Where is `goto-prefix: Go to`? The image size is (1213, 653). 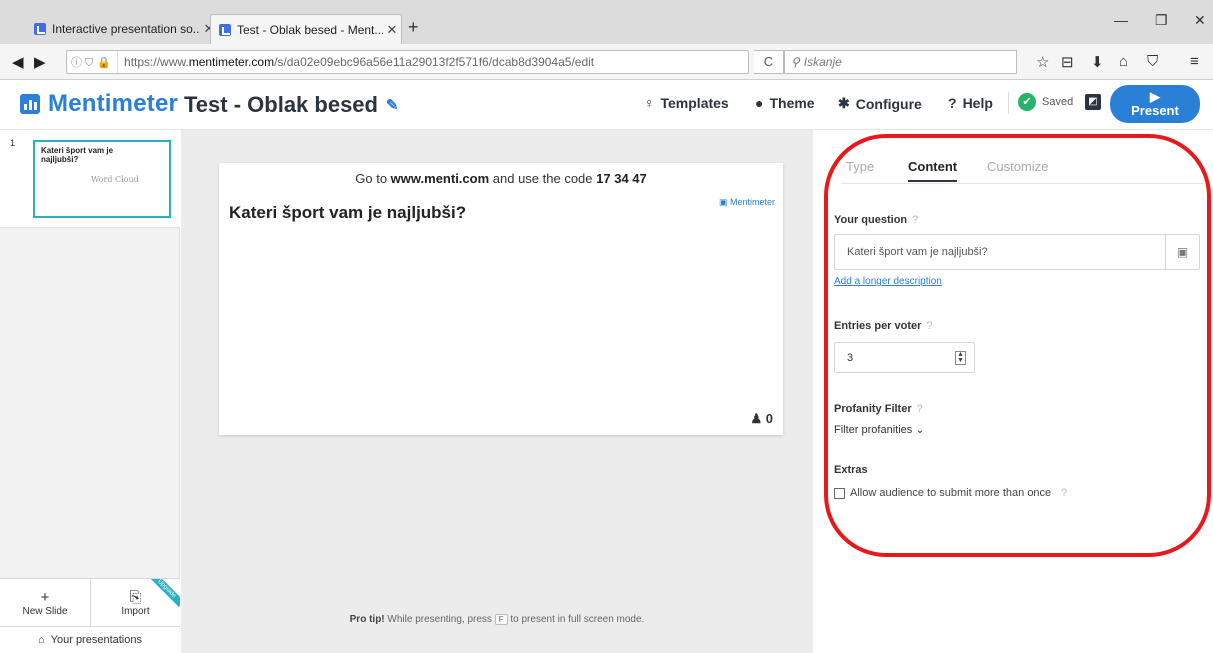
goto-prefix: Go to is located at coordinates (373, 178).